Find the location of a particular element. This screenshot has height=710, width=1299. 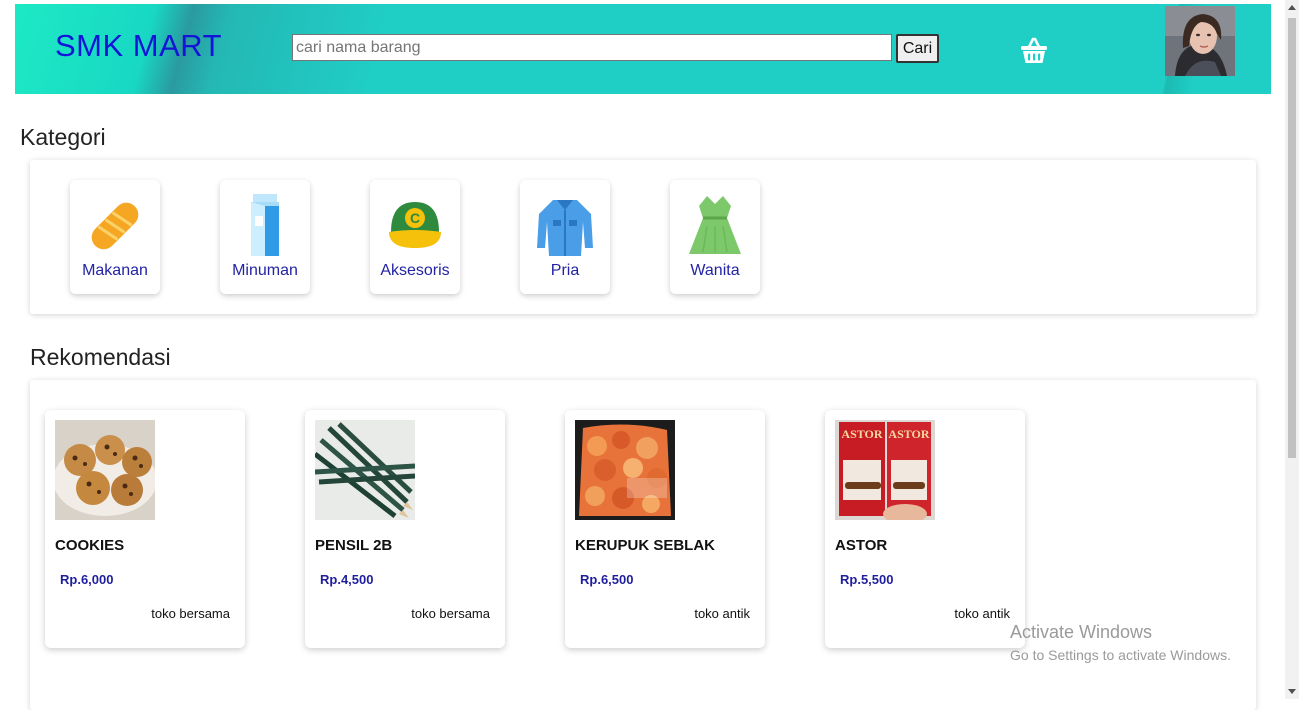

category-aksesoris: C Aksesoris is located at coordinates (415, 237).